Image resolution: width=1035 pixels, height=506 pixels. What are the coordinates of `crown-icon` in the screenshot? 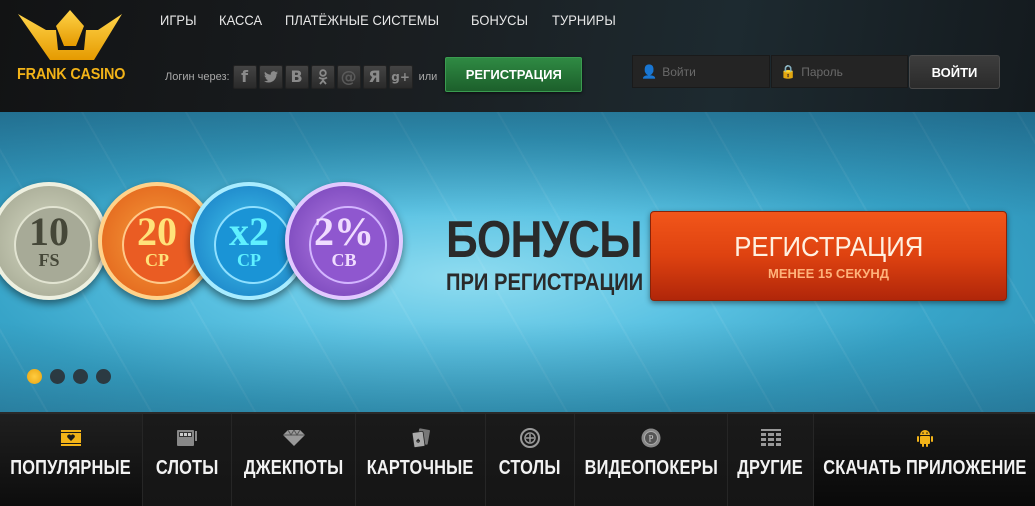 It's located at (70, 35).